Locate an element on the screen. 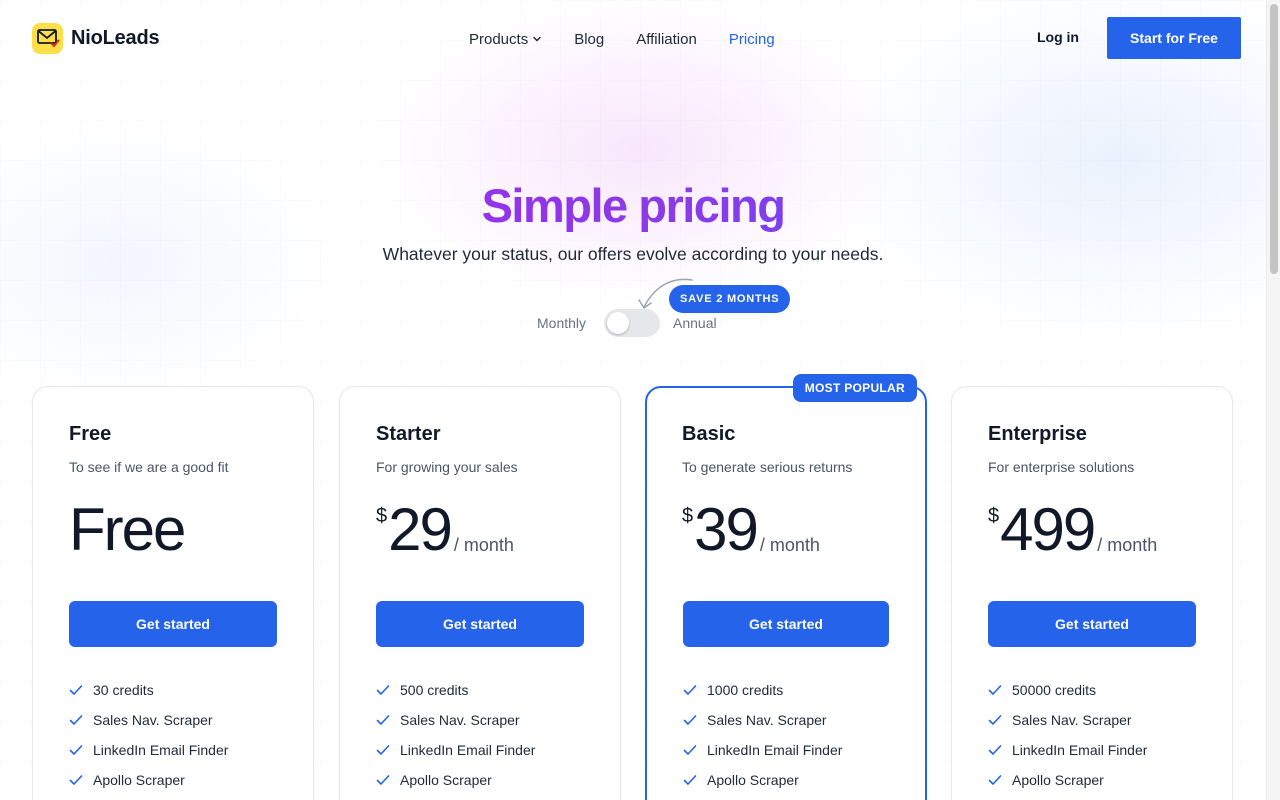 This screenshot has width=1280, height=800. plan-price: Free is located at coordinates (127, 530).